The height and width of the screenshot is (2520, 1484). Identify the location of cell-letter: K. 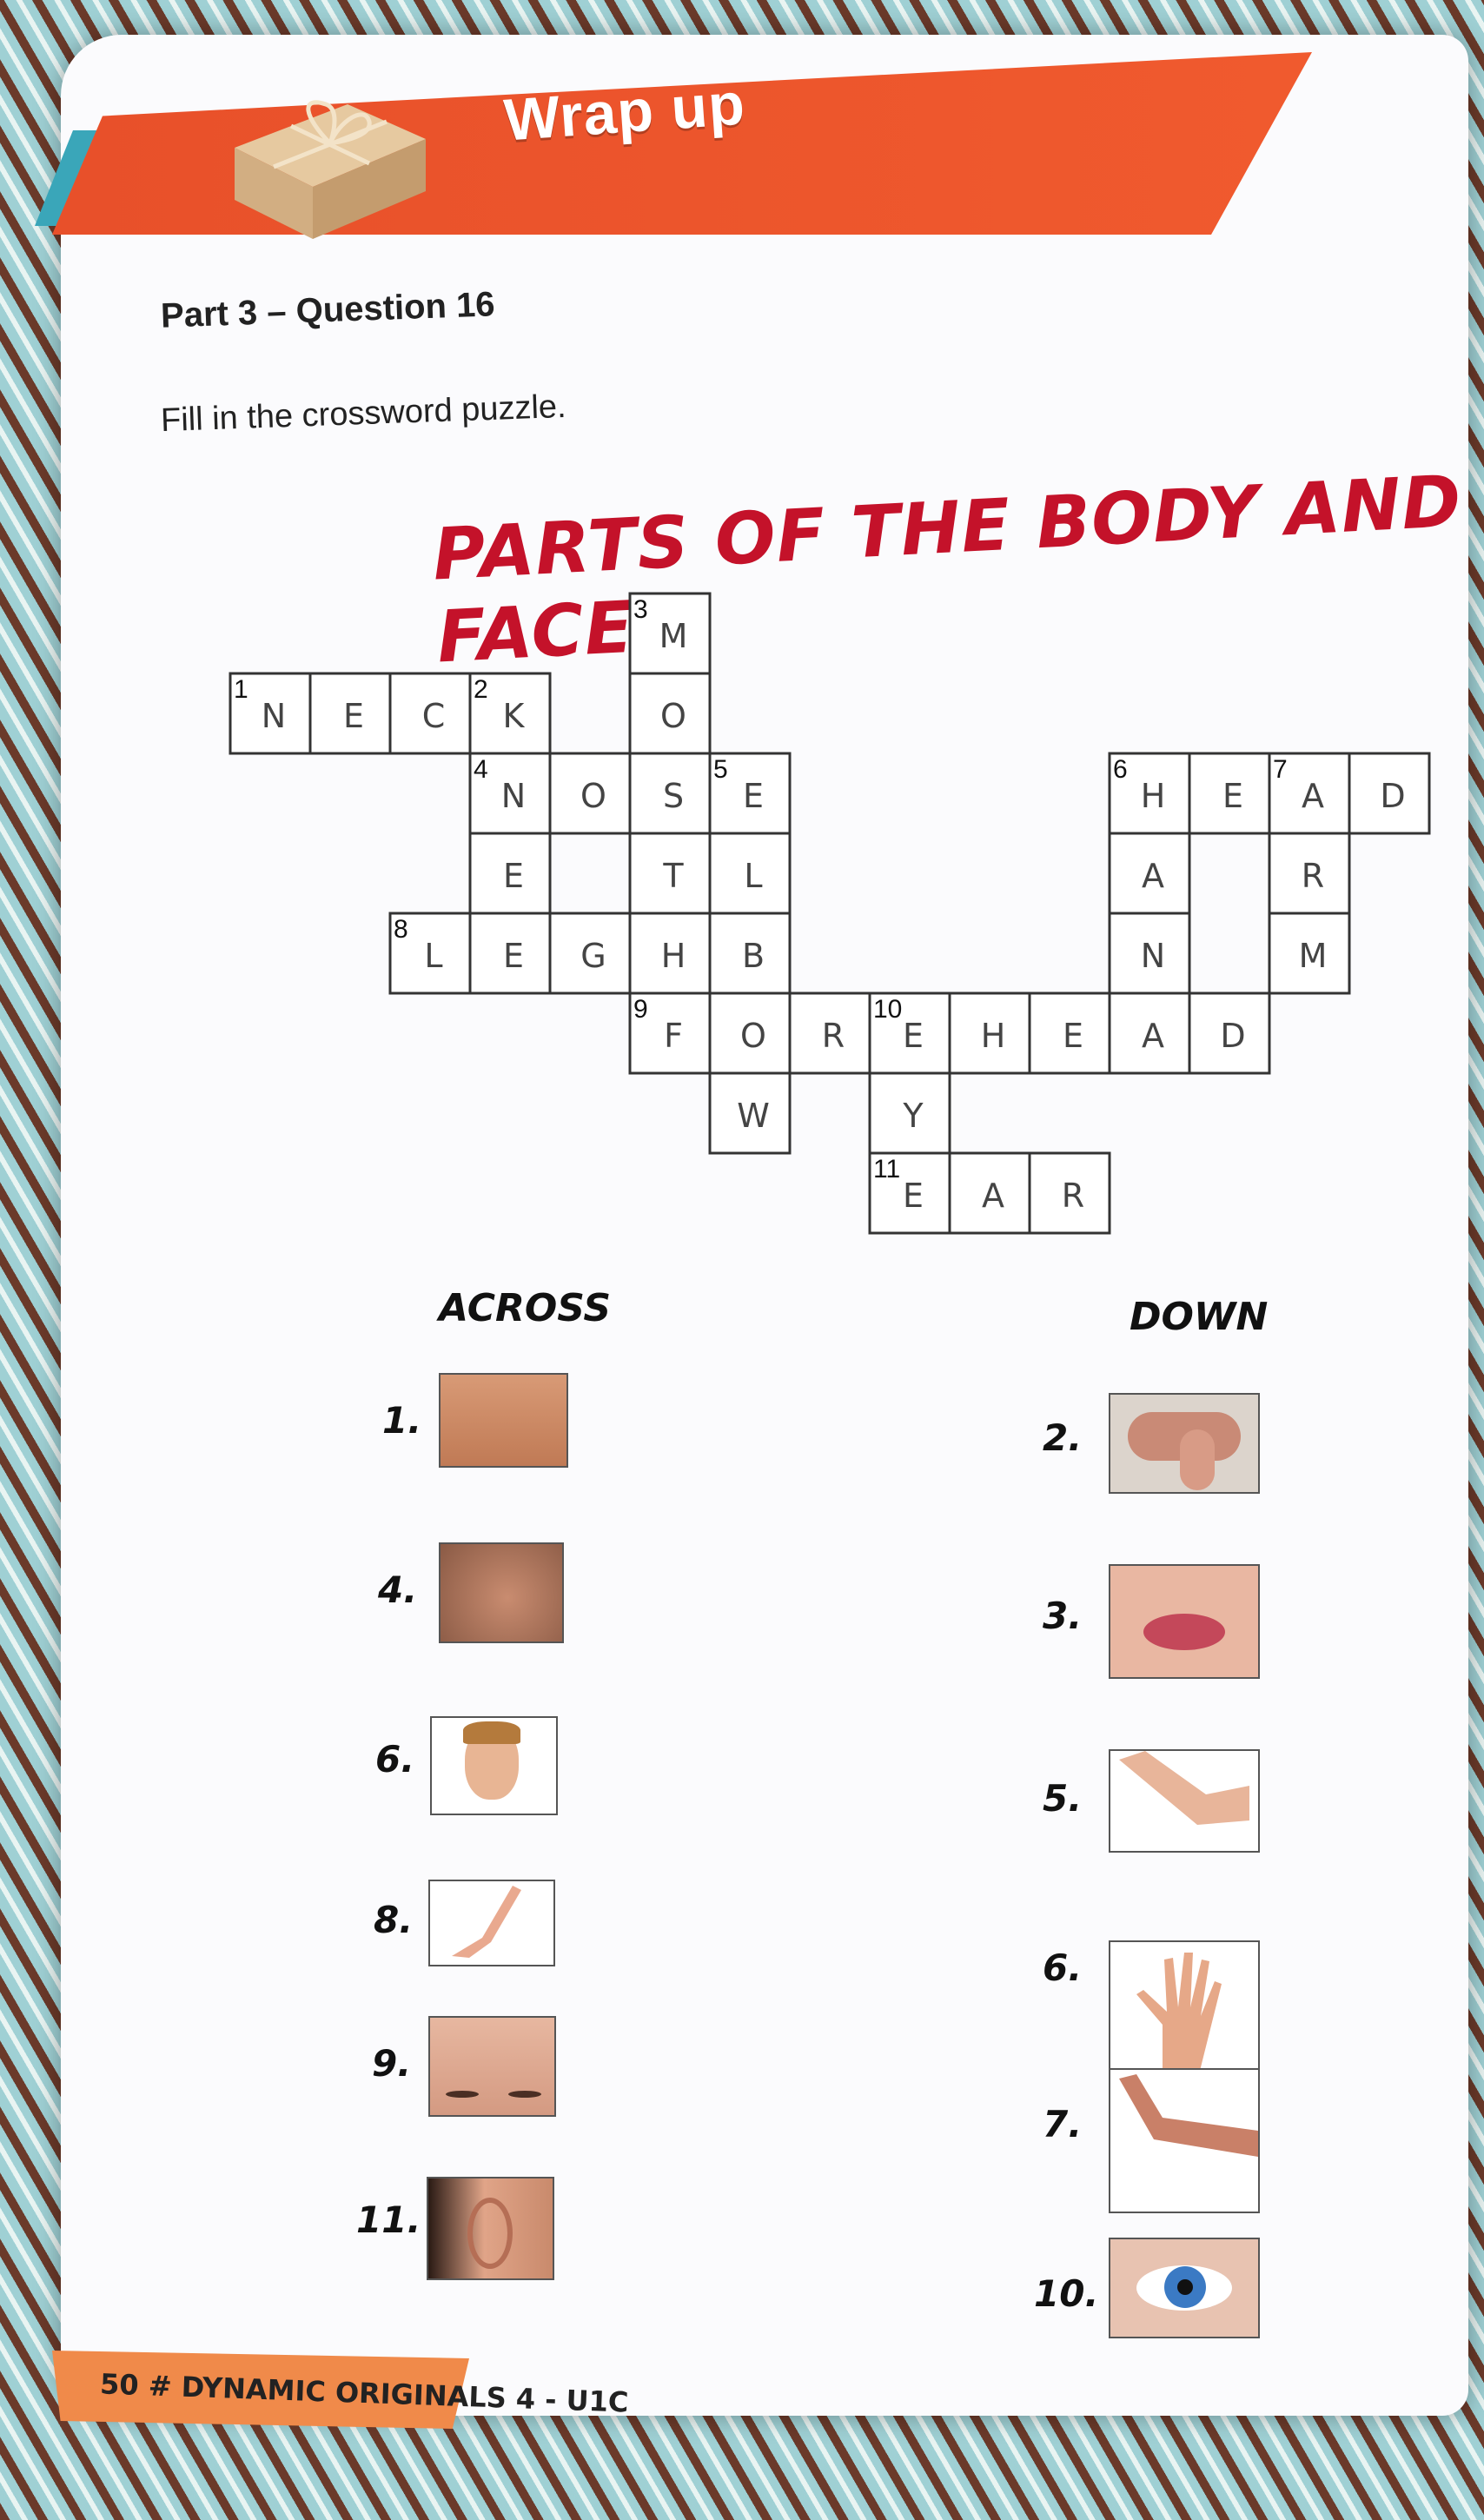
(514, 716).